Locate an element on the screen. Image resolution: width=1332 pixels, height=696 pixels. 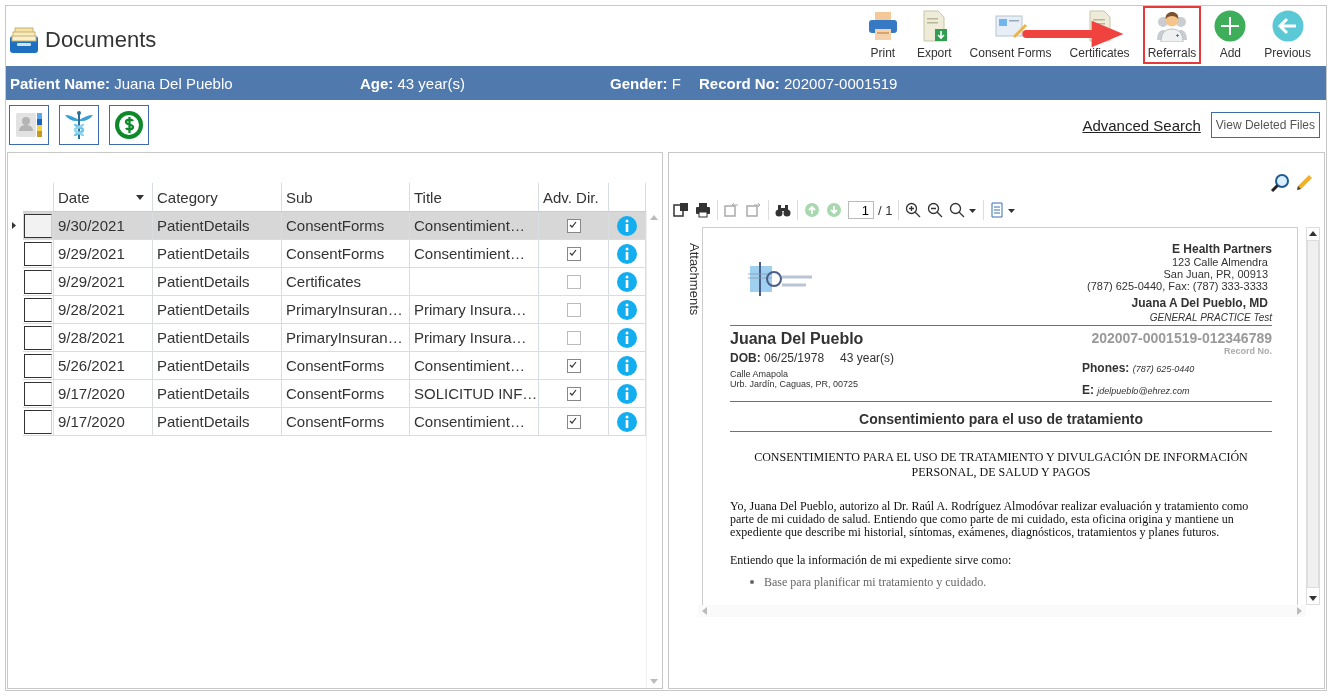
binoculars-icon is located at coordinates (783, 210).